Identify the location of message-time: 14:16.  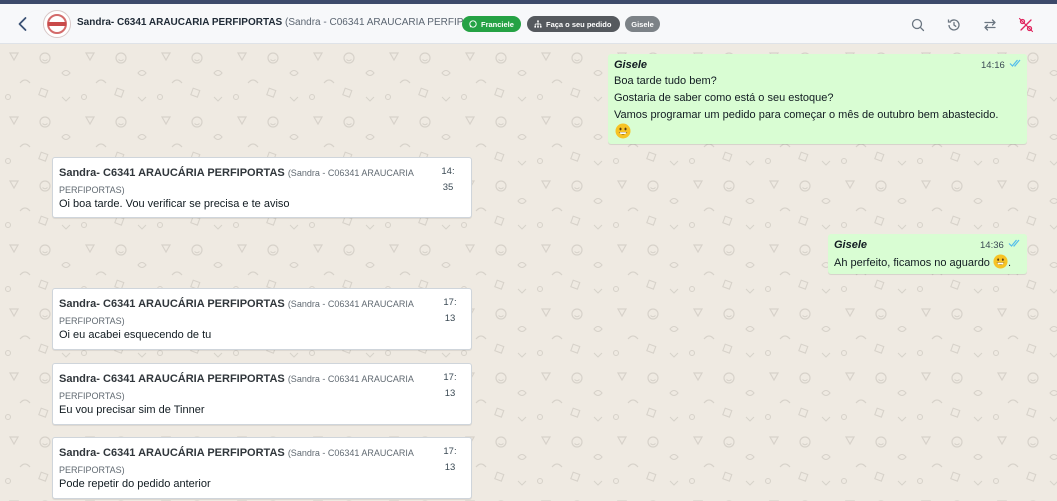
(993, 65).